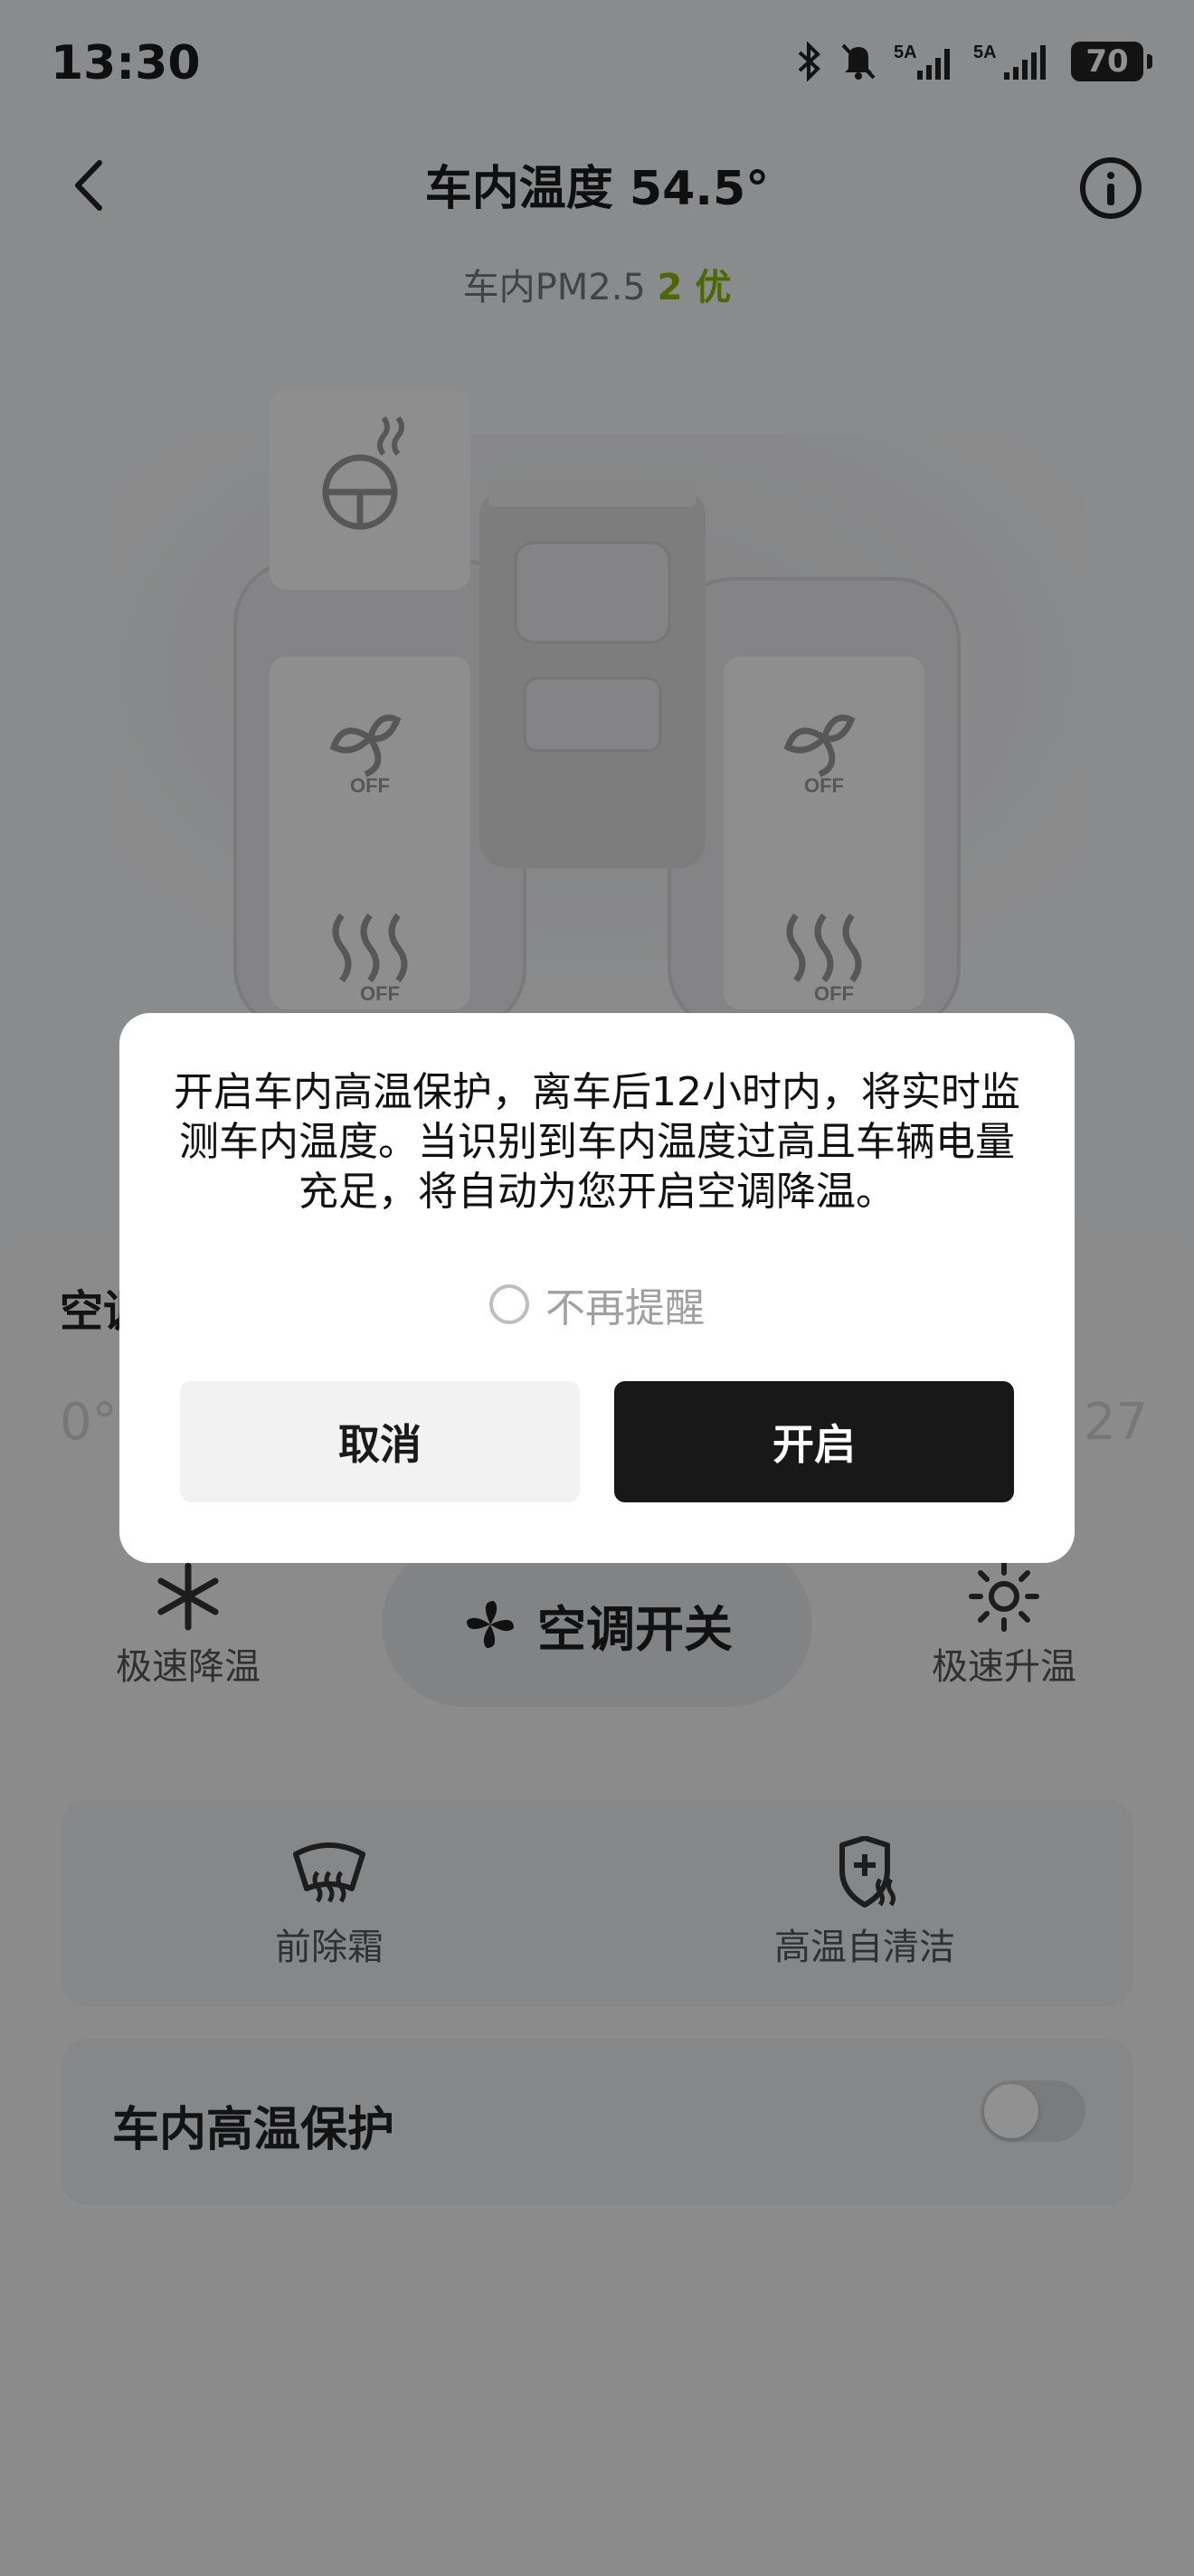 Image resolution: width=1194 pixels, height=2576 pixels. What do you see at coordinates (380, 1441) in the screenshot?
I see `cancel-button: 取消` at bounding box center [380, 1441].